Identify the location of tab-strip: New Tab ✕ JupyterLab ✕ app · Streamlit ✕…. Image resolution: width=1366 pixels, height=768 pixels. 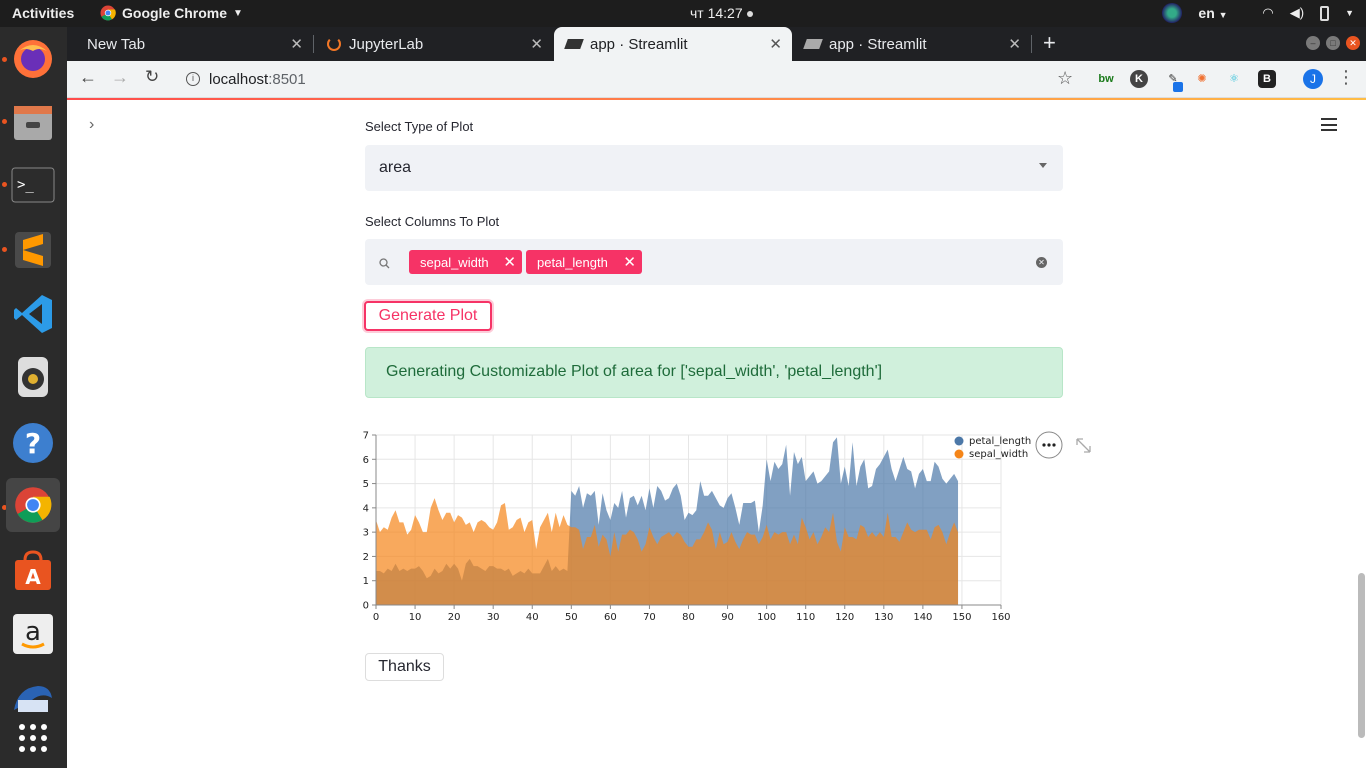
(716, 44).